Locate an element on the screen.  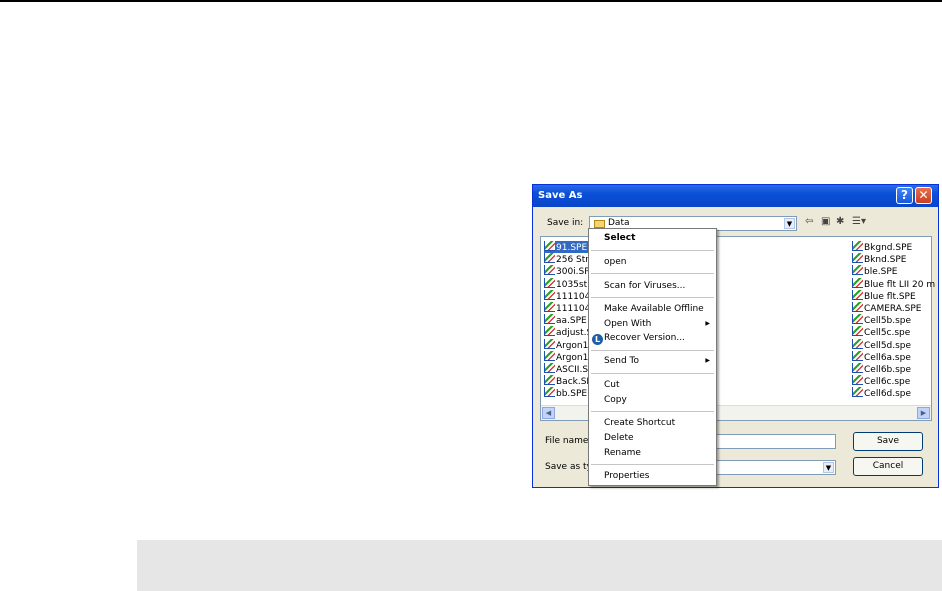
menu-item-create-shortcut: Create Shortcut is located at coordinates (639, 423).